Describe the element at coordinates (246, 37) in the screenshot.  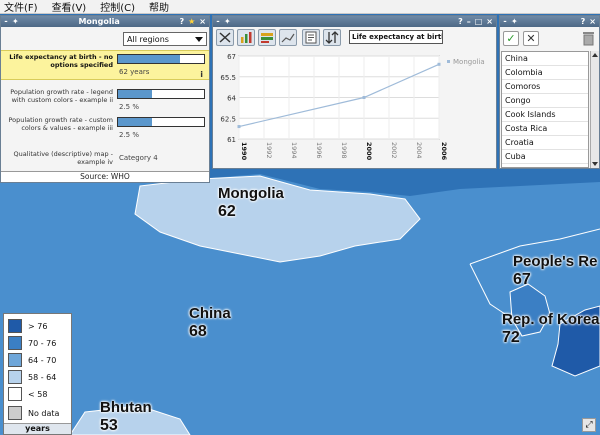
I see `bar-chart-button` at that location.